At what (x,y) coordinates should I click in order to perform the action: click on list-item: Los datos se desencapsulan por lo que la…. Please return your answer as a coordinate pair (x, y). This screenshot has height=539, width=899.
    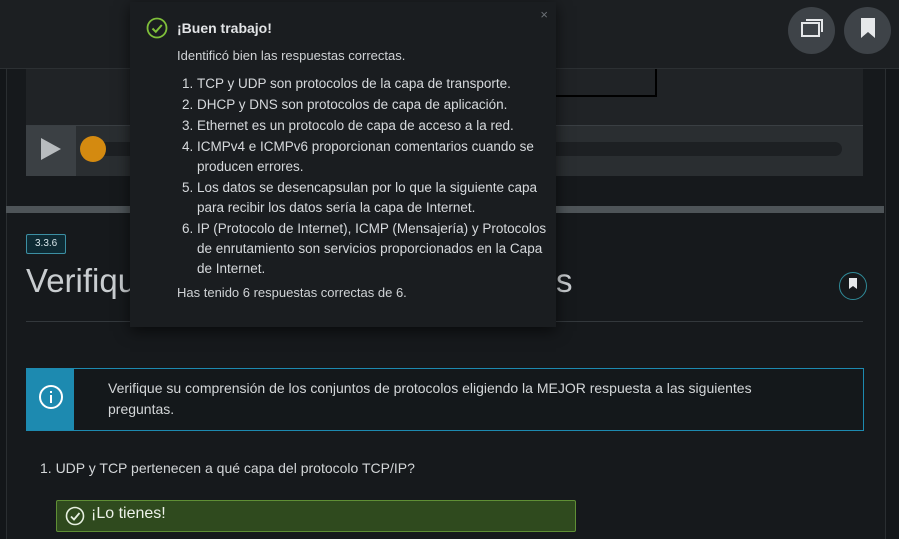
    Looking at the image, I should click on (377, 198).